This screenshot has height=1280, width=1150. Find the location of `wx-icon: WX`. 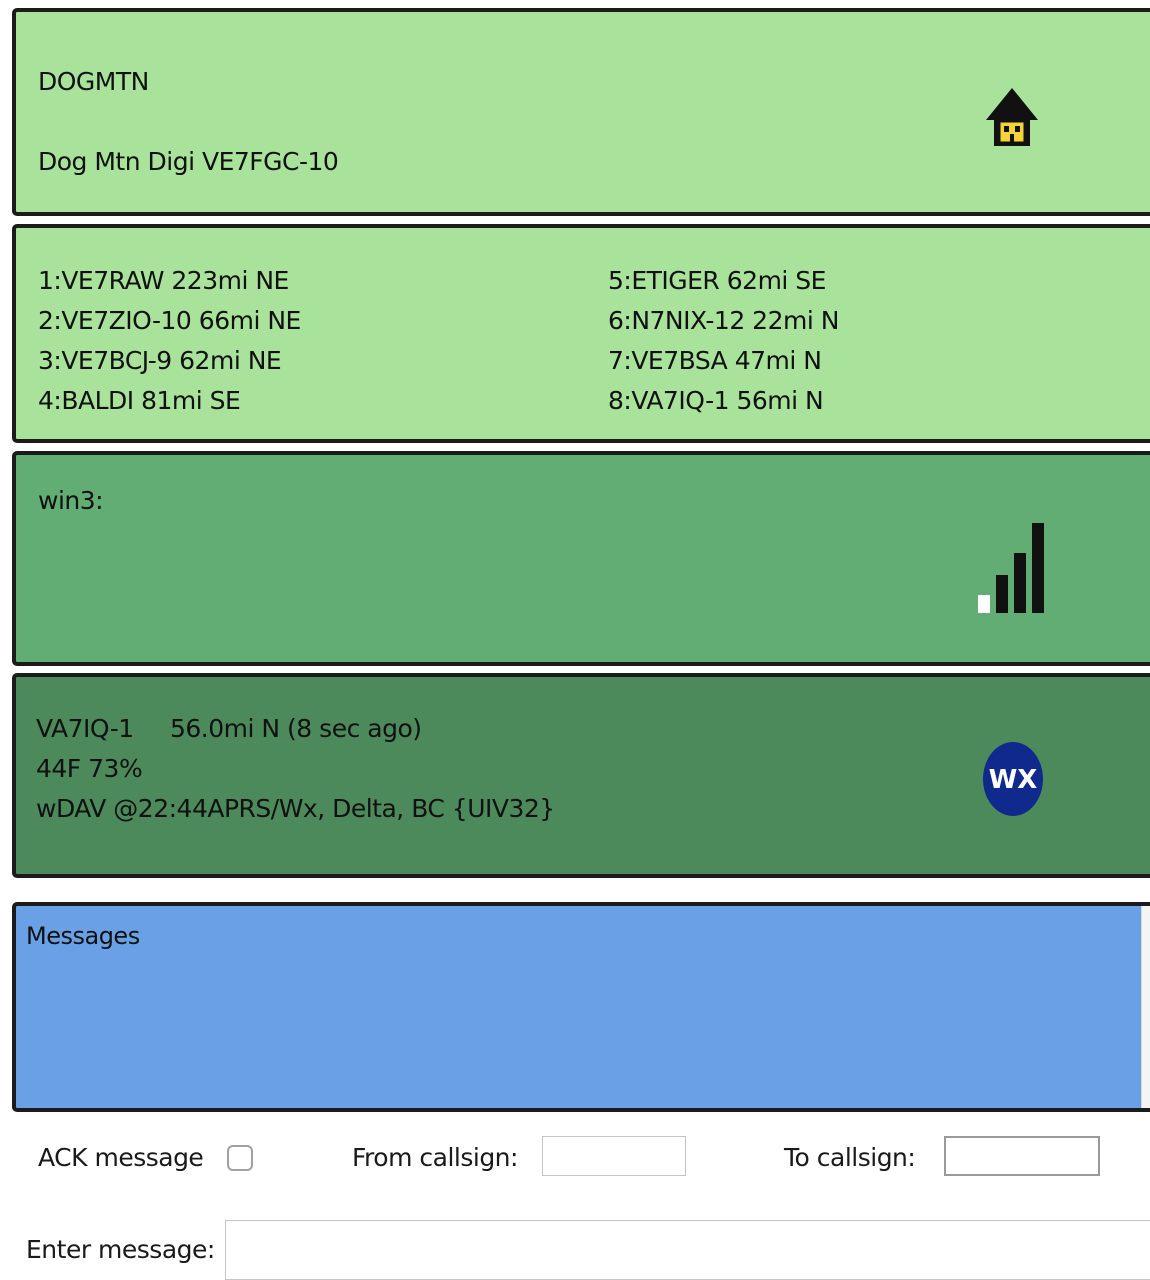

wx-icon: WX is located at coordinates (1013, 779).